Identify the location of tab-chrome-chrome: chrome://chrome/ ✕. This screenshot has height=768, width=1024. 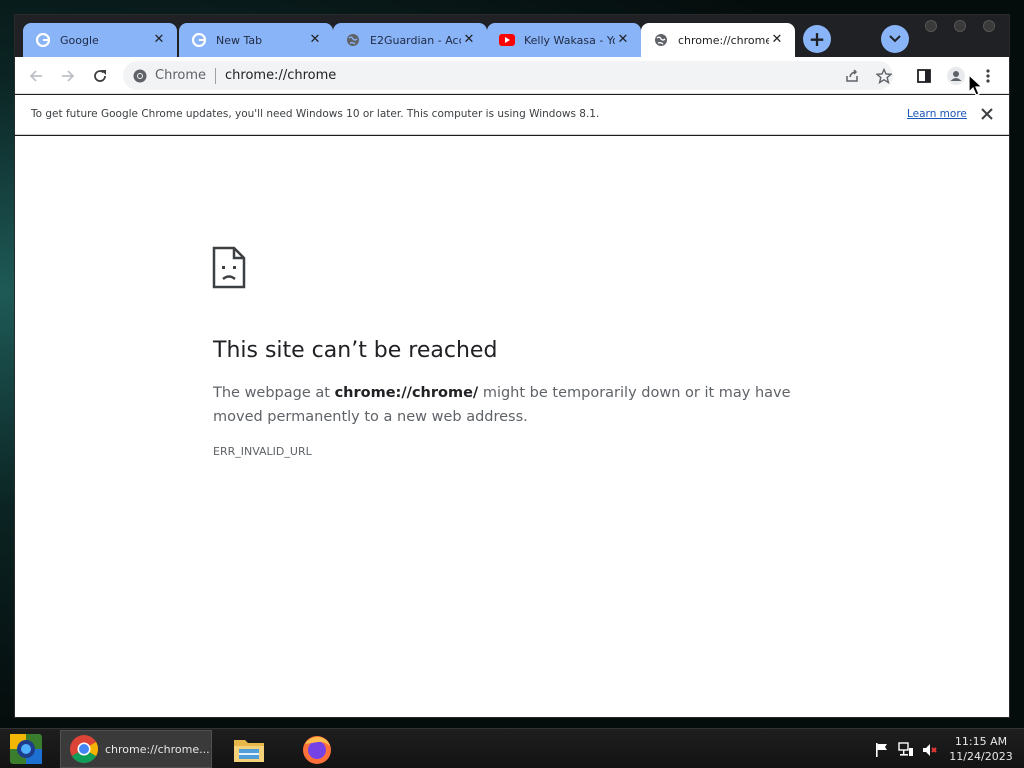
(718, 40).